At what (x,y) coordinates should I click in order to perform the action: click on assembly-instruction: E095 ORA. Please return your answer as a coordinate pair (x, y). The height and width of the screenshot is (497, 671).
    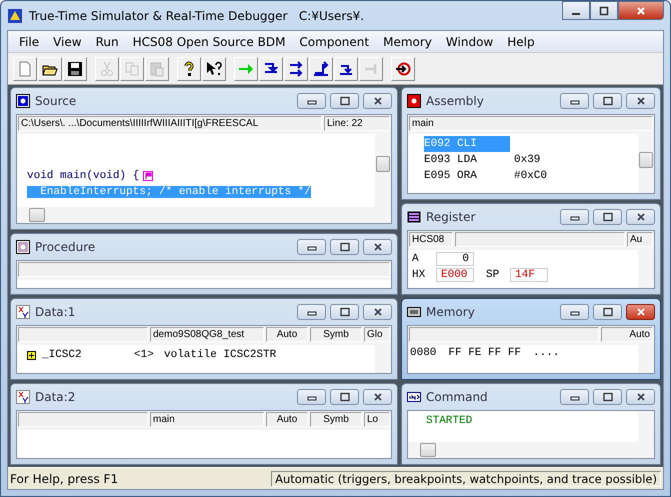
    Looking at the image, I should click on (451, 176).